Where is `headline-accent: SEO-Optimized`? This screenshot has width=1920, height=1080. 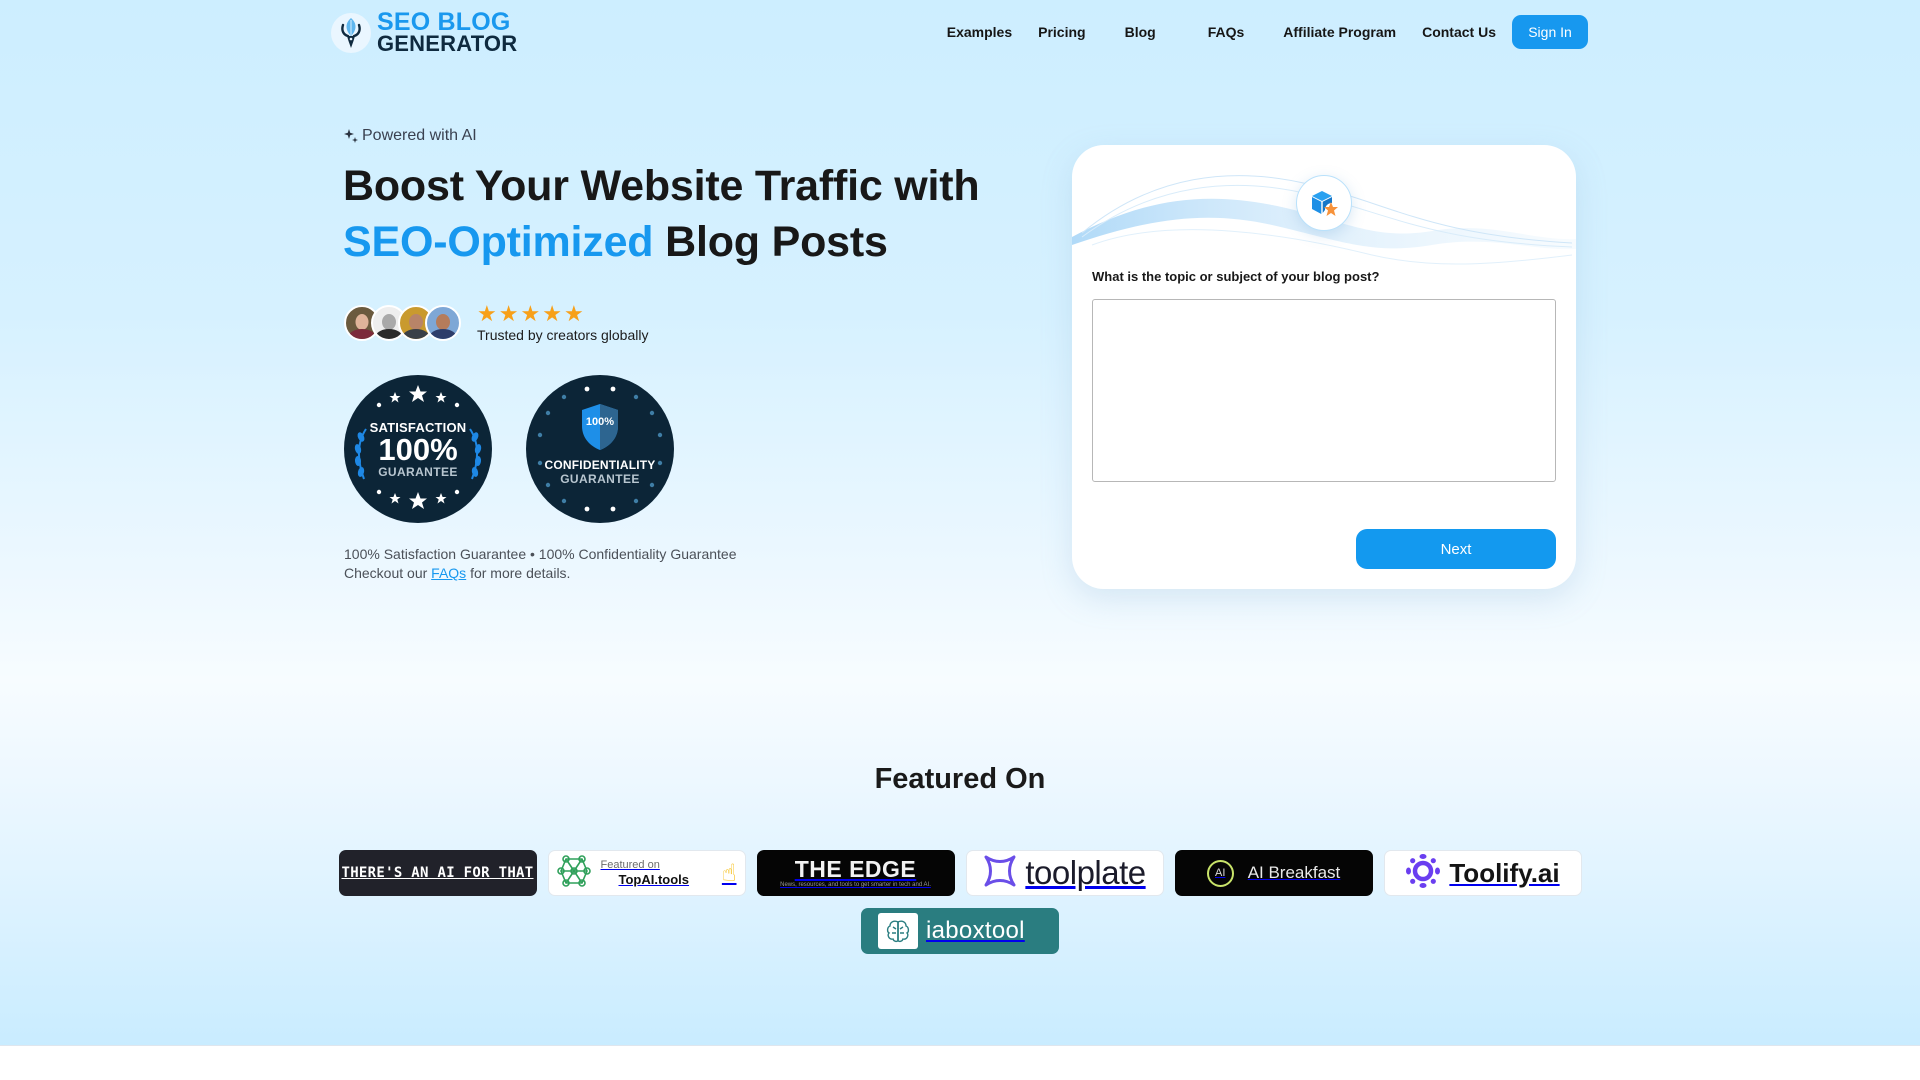
headline-accent: SEO-Optimized is located at coordinates (498, 242).